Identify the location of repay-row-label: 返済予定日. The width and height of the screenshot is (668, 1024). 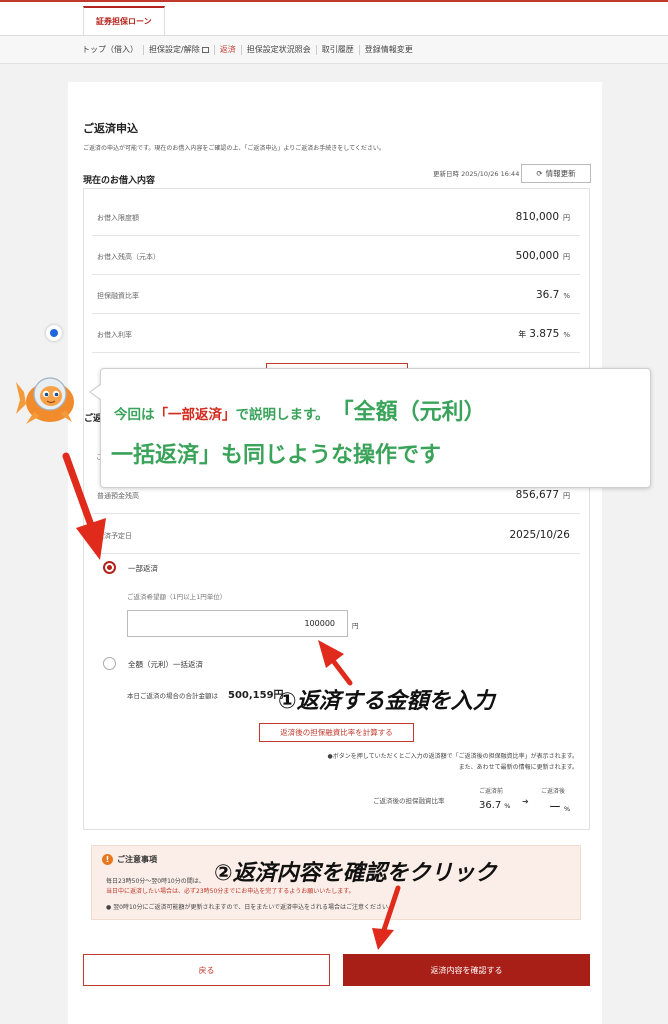
(114, 536).